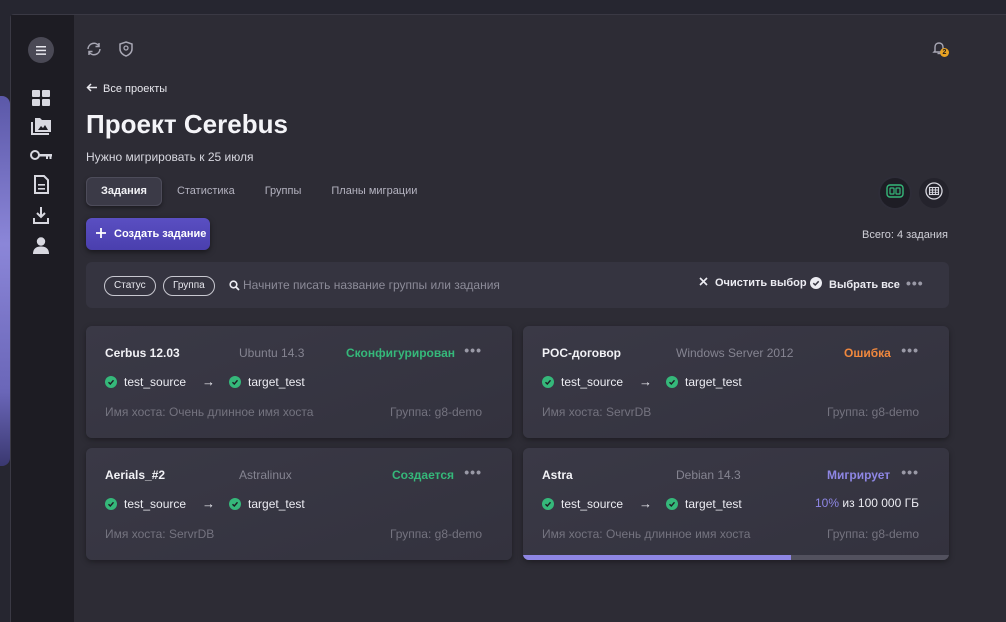 The width and height of the screenshot is (1006, 622). I want to click on search-icon, so click(235, 284).